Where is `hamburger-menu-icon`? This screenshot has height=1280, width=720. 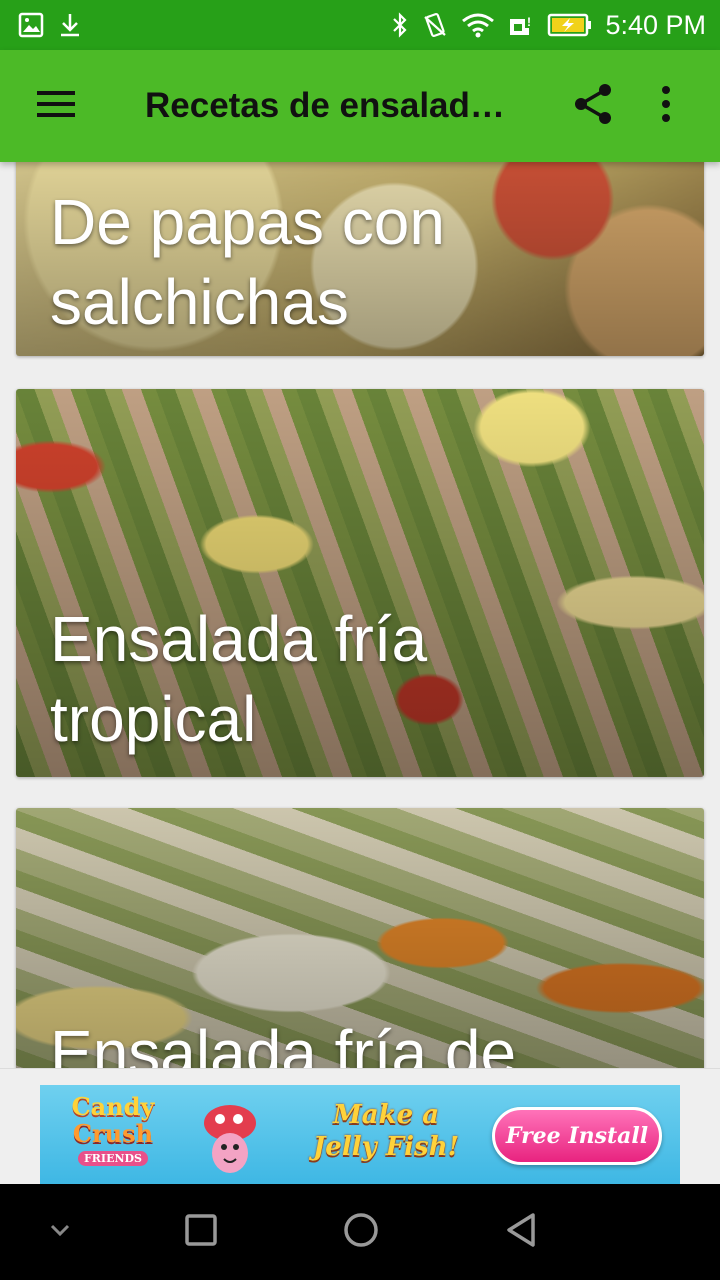
hamburger-menu-icon is located at coordinates (56, 106).